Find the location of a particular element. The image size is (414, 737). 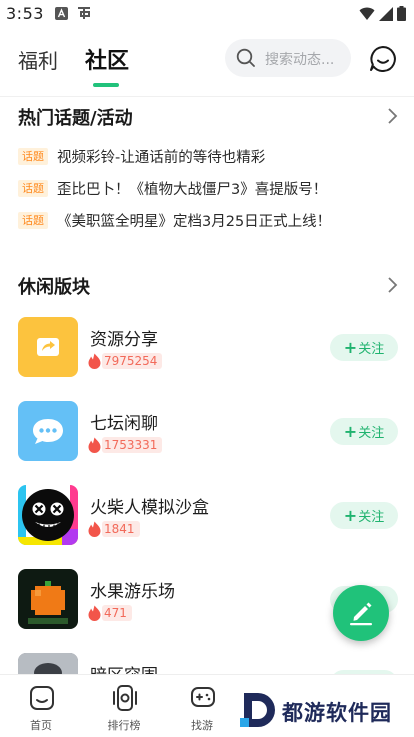

board-heat: 1841 is located at coordinates (114, 529).